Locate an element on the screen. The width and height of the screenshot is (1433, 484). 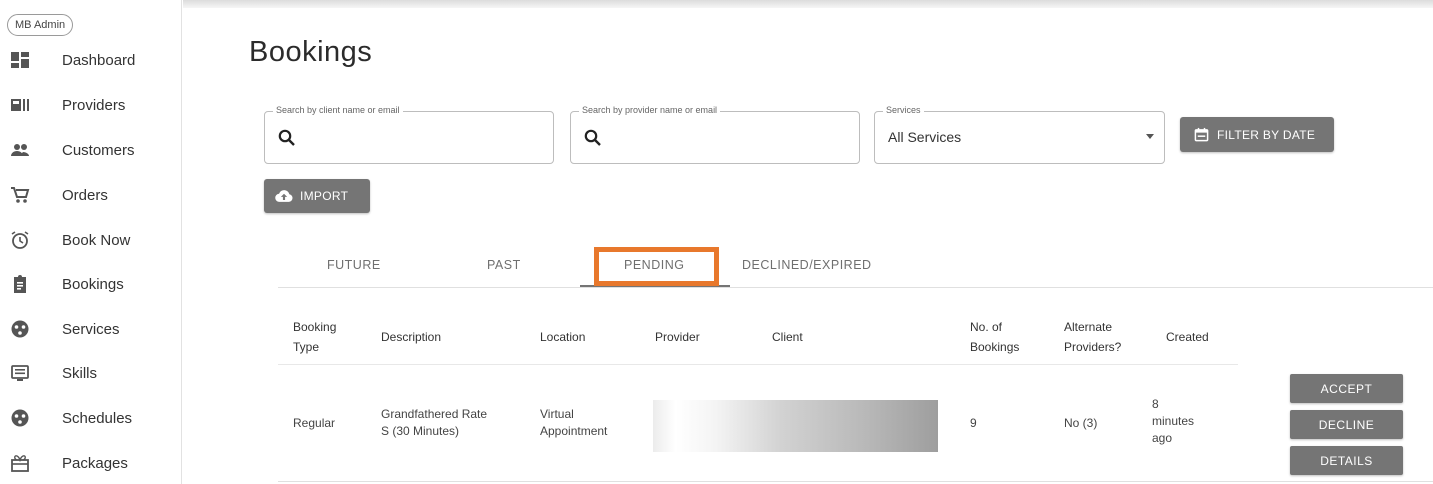
decline-button: DECLINE is located at coordinates (1346, 424).